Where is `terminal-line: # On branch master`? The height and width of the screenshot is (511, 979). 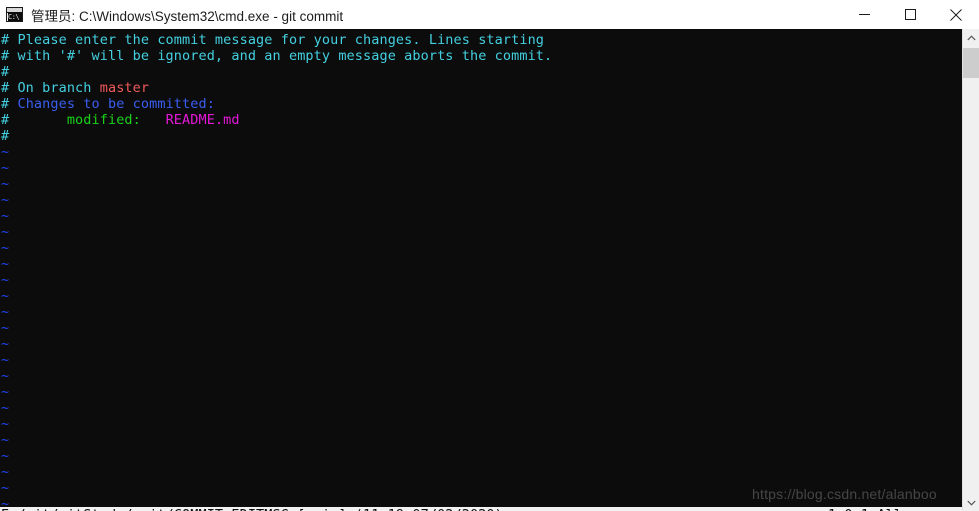 terminal-line: # On branch master is located at coordinates (481, 88).